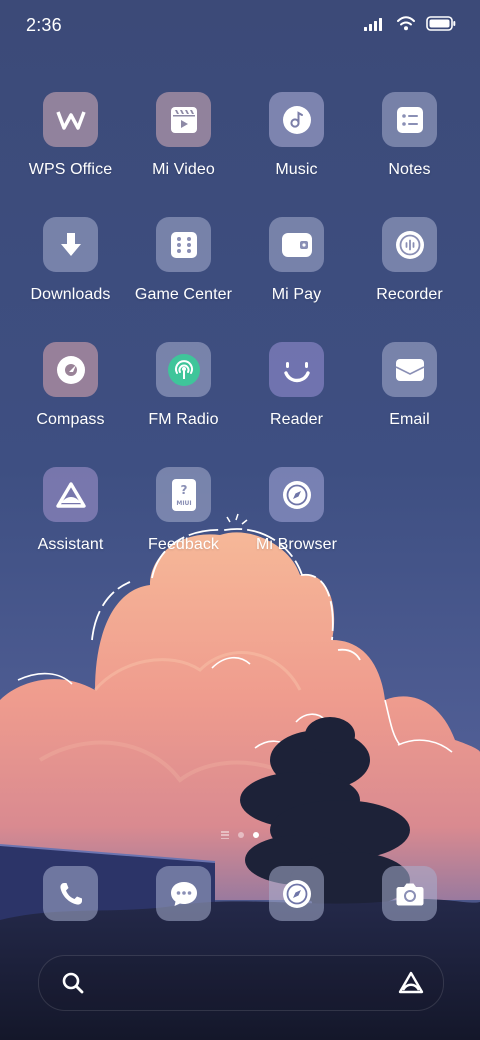 This screenshot has width=480, height=1040. Describe the element at coordinates (296, 244) in the screenshot. I see `mi-pay-icon` at that location.